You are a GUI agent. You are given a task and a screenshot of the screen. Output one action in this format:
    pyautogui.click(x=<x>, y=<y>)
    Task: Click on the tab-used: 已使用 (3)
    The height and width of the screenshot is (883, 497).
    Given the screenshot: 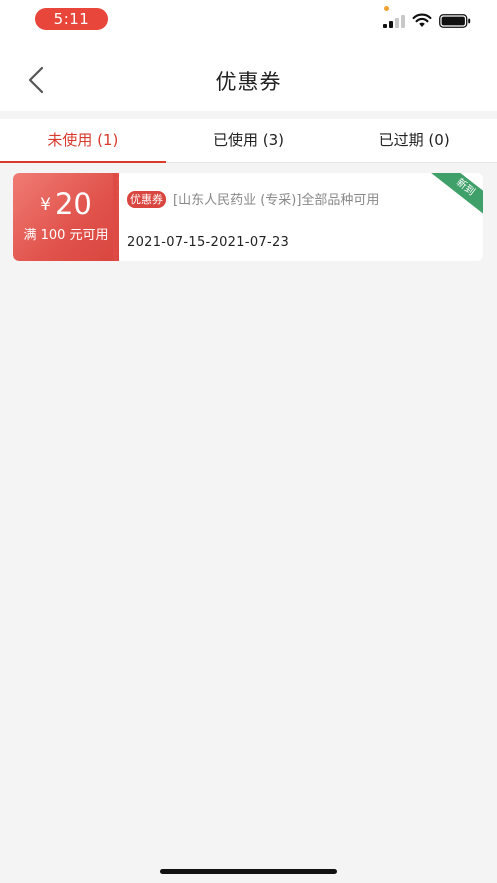 What is the action you would take?
    pyautogui.click(x=249, y=140)
    